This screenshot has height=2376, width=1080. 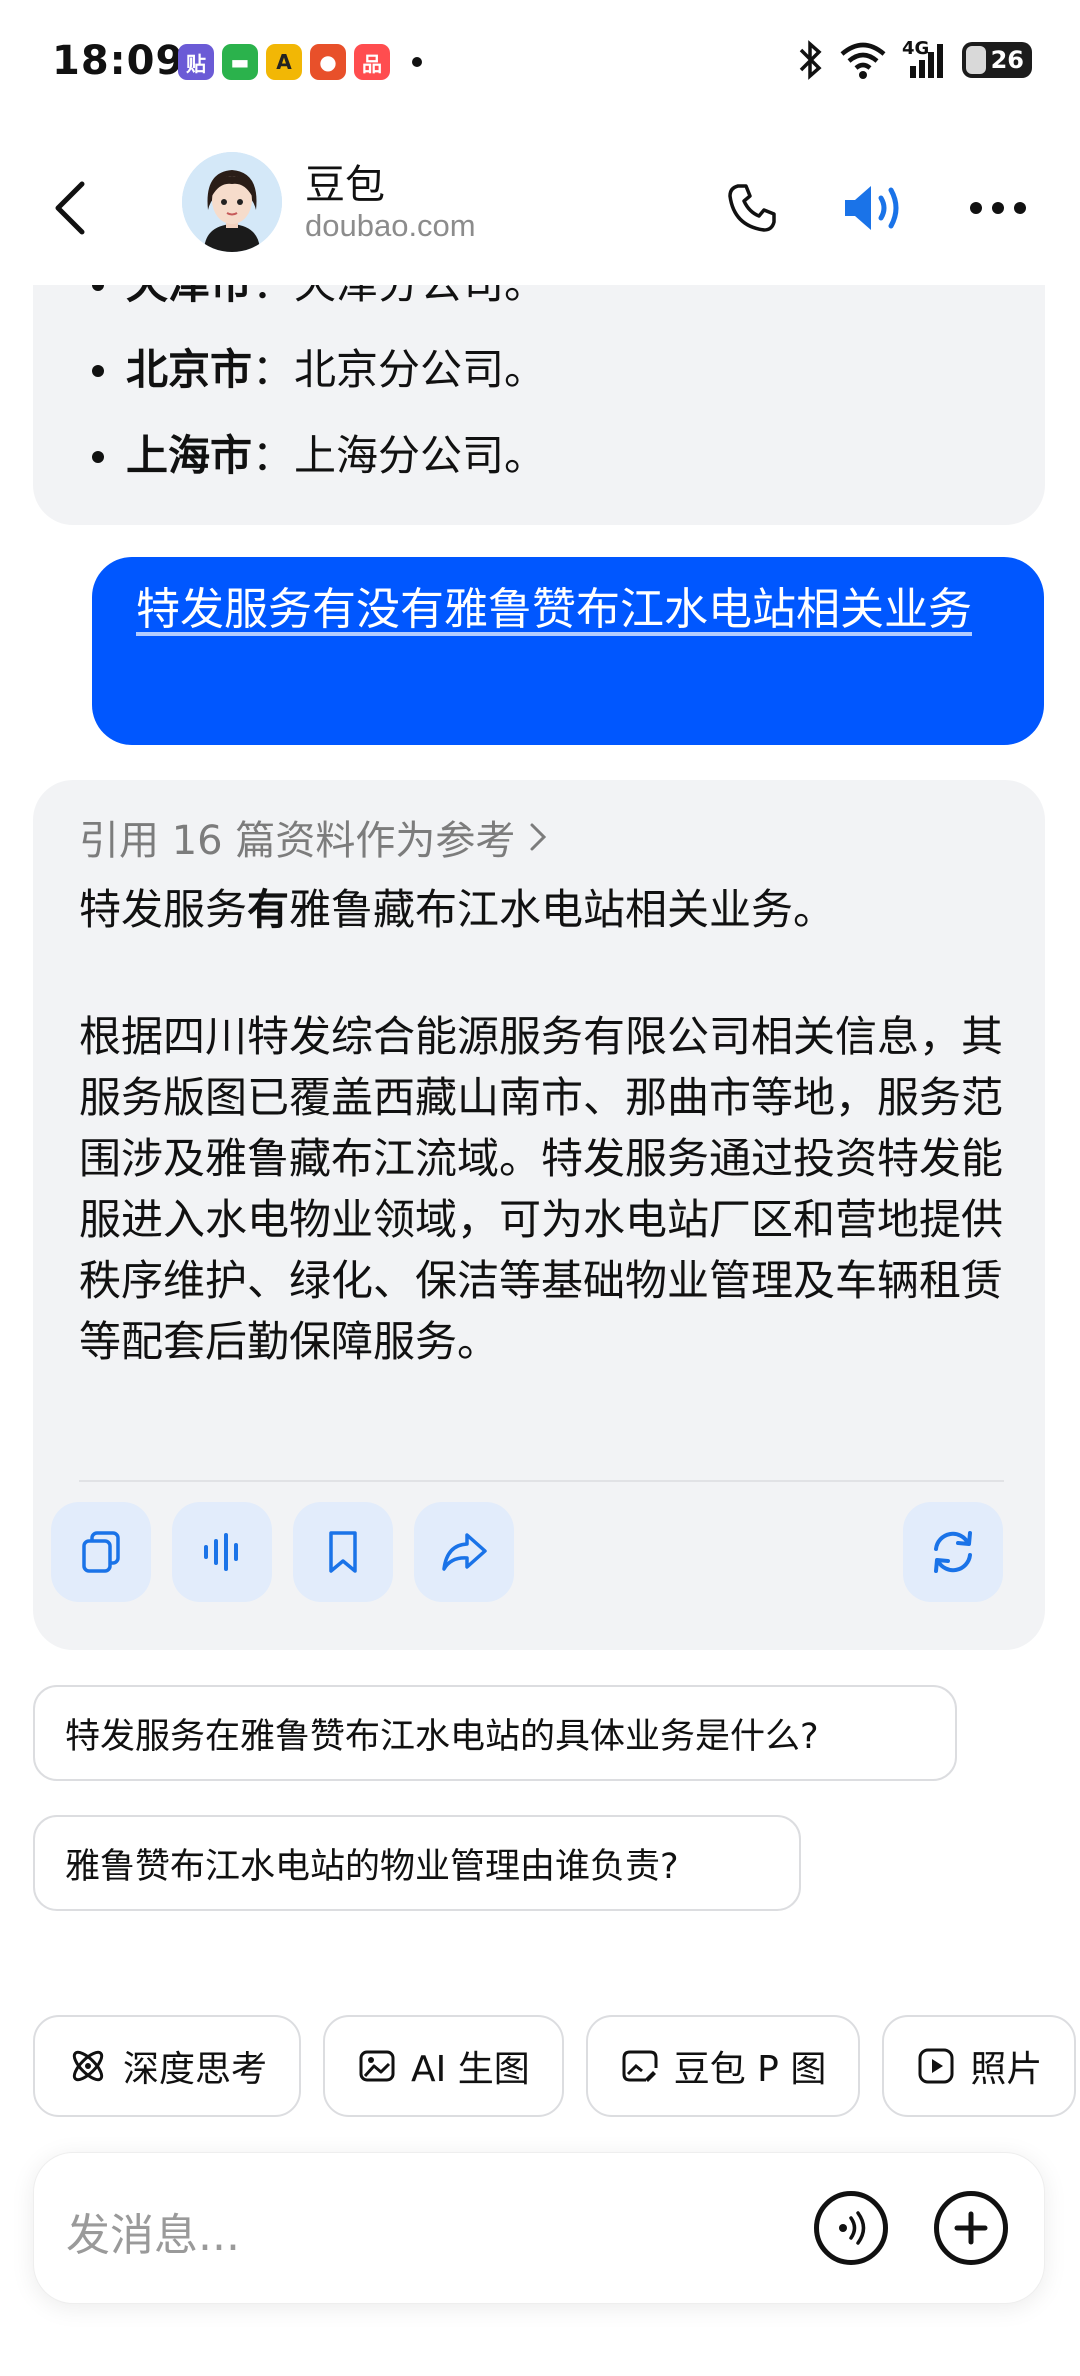 I want to click on regenerate-button, so click(x=953, y=1552).